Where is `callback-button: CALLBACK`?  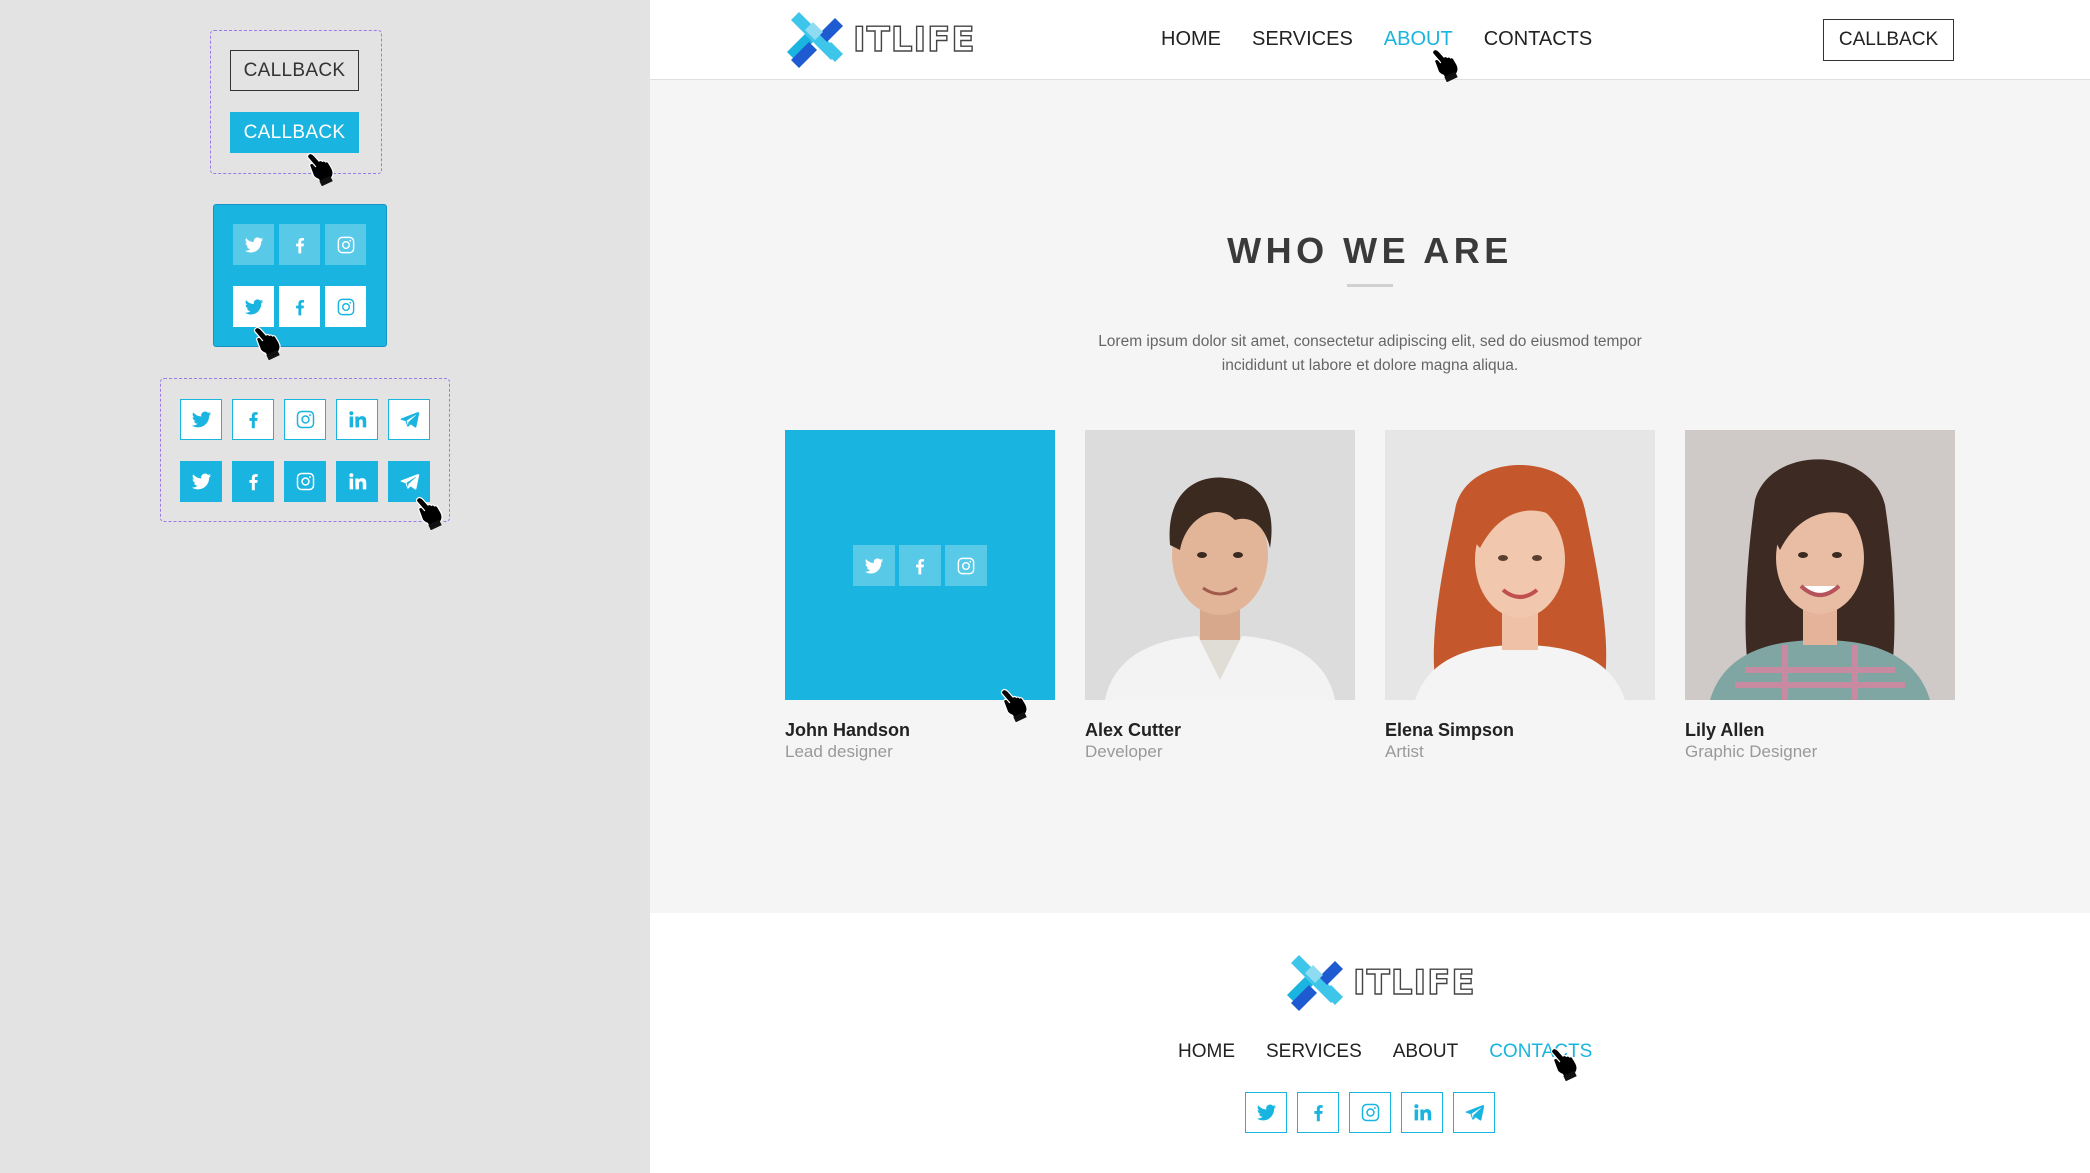
callback-button: CALLBACK is located at coordinates (1888, 40).